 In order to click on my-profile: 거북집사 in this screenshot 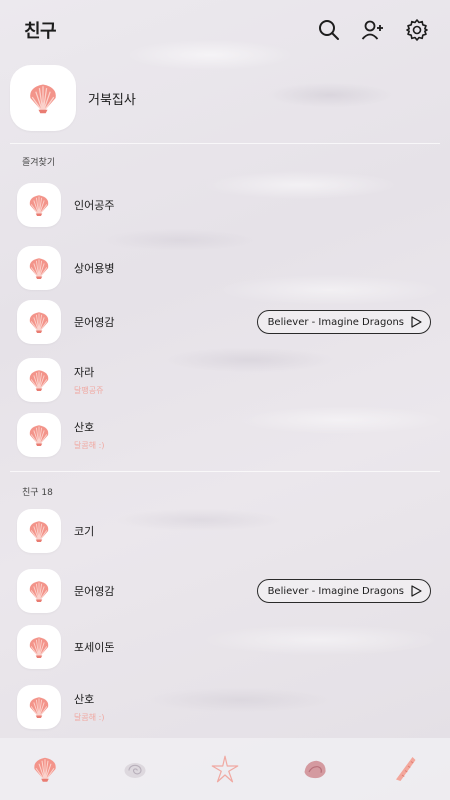, I will do `click(73, 98)`.